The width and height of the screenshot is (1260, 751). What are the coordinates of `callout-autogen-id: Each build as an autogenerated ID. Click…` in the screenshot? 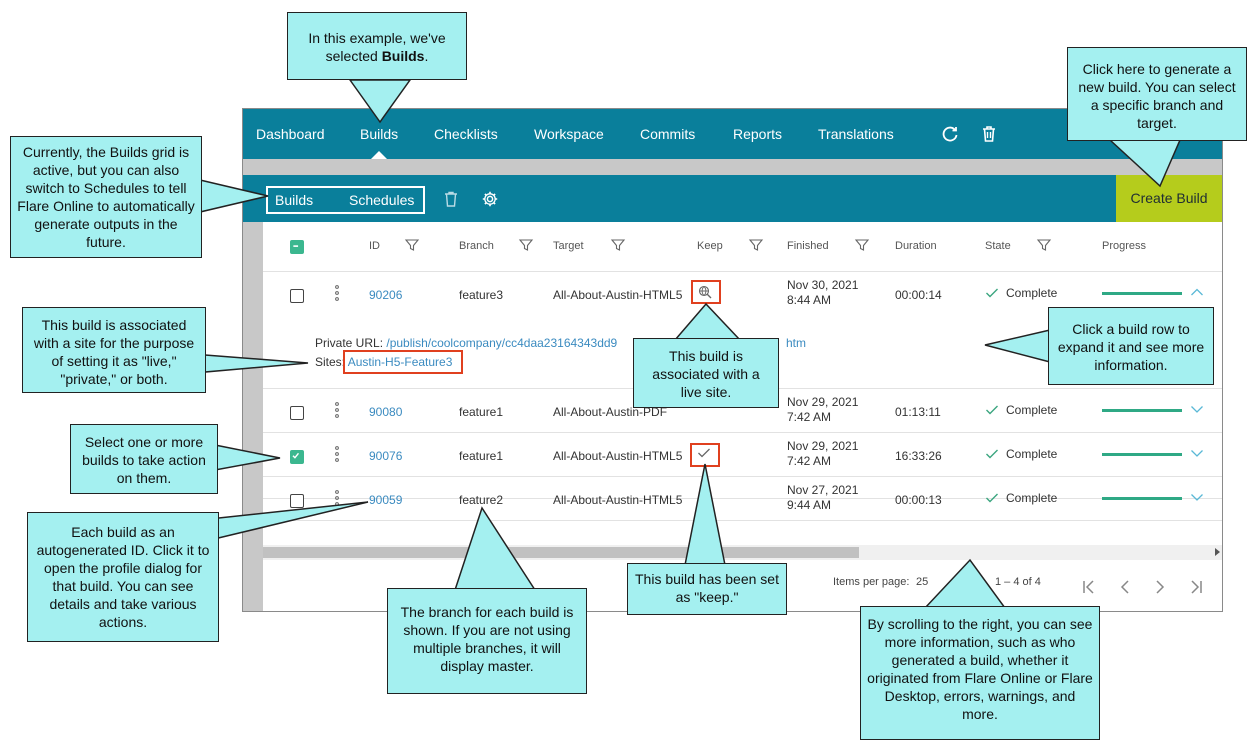 It's located at (123, 577).